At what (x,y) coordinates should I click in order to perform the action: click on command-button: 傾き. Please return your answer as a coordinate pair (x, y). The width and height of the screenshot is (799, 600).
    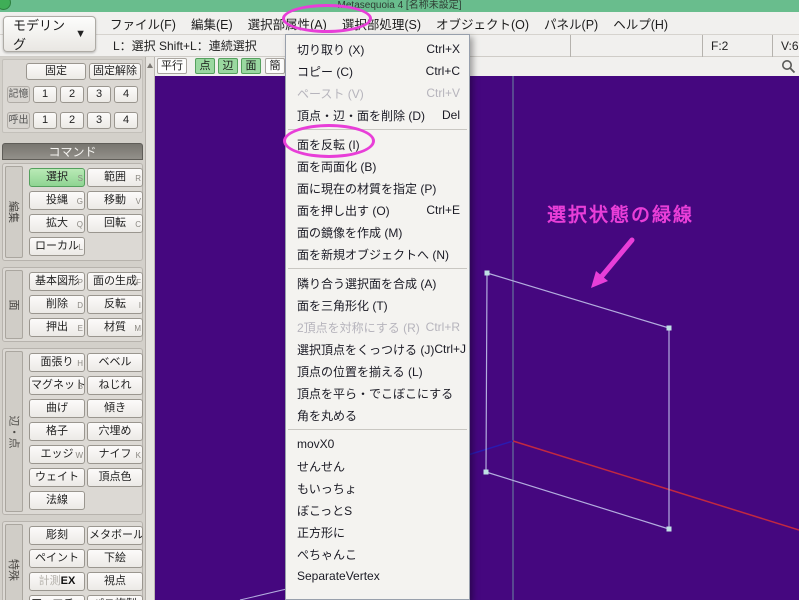
    Looking at the image, I should click on (115, 408).